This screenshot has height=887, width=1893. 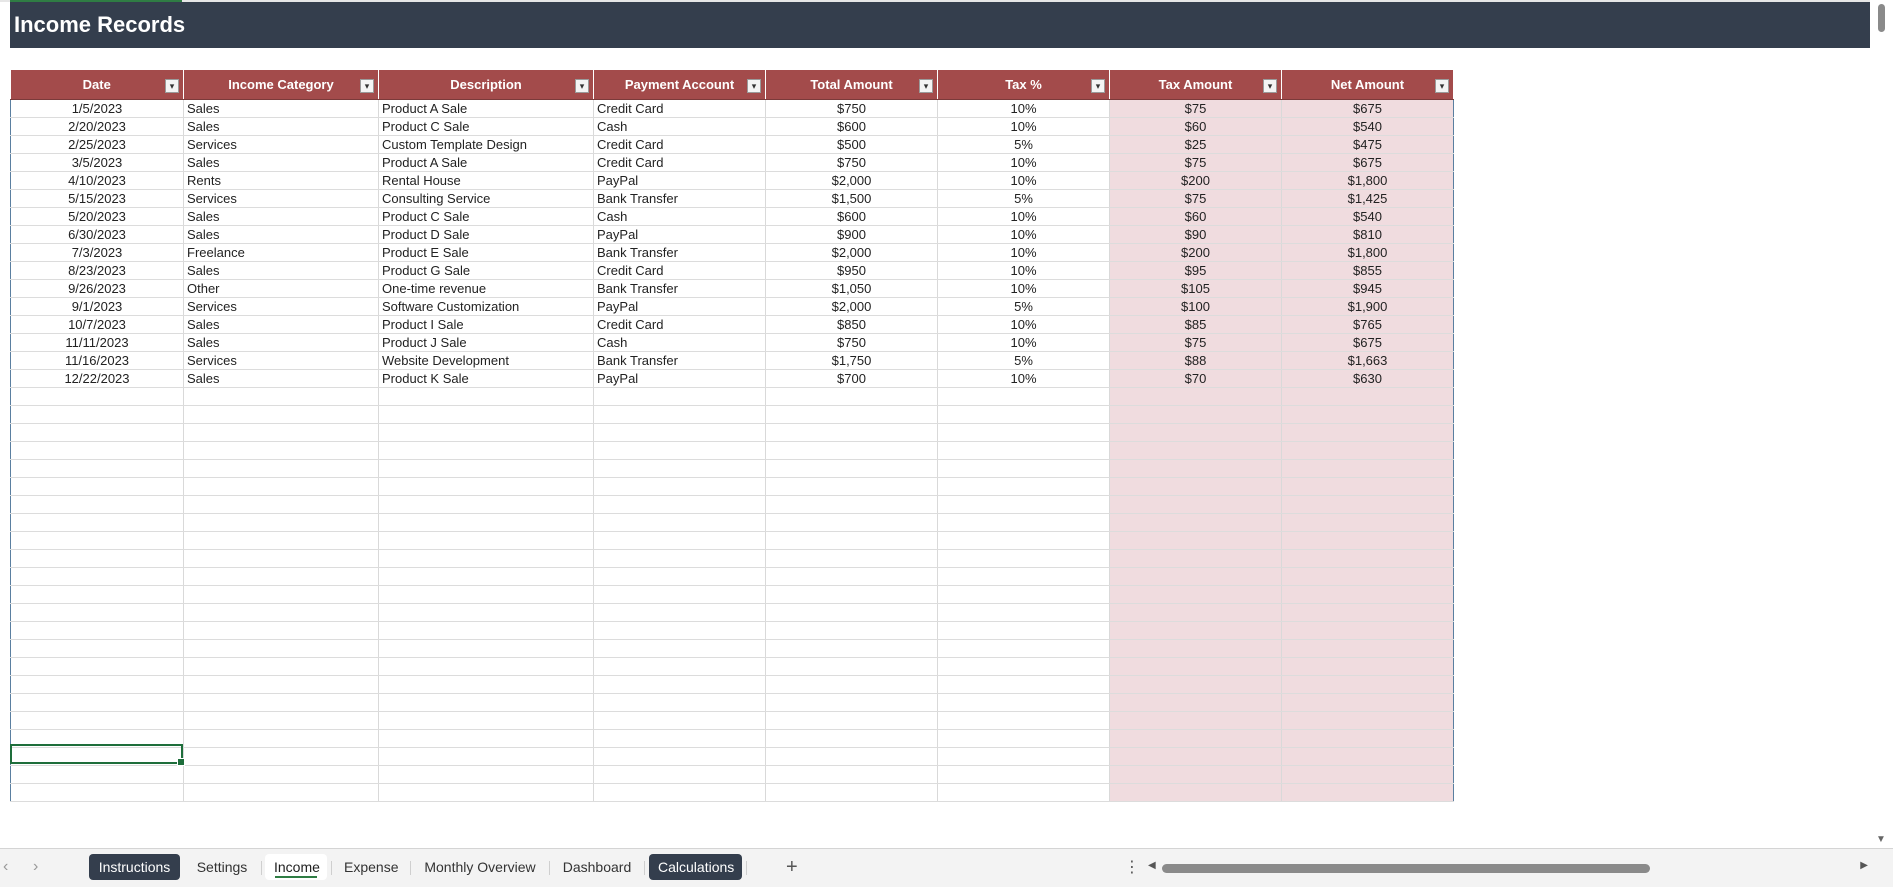 What do you see at coordinates (222, 867) in the screenshot?
I see `tab-settings: Settings` at bounding box center [222, 867].